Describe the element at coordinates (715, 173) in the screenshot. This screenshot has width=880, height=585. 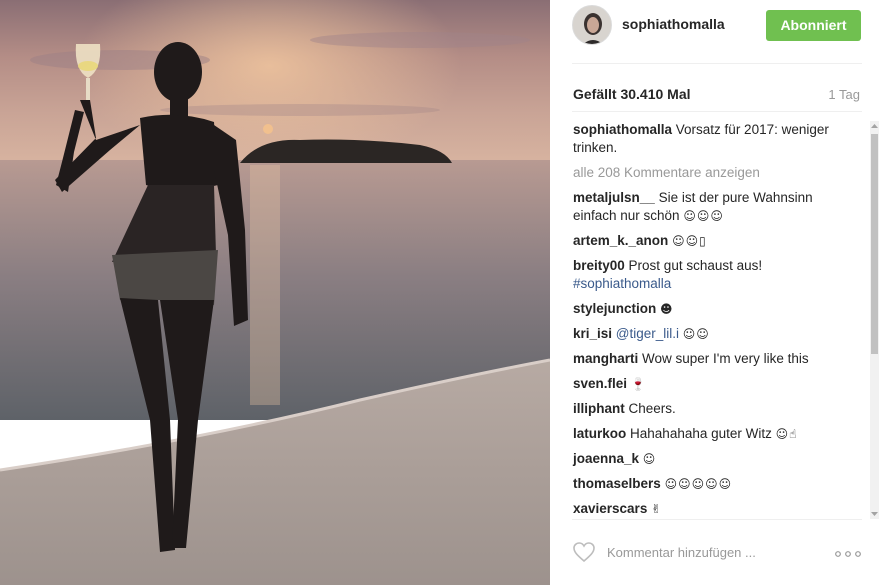
I see `load-more-comments-link: alle 208 Kommentare anzeigen` at that location.